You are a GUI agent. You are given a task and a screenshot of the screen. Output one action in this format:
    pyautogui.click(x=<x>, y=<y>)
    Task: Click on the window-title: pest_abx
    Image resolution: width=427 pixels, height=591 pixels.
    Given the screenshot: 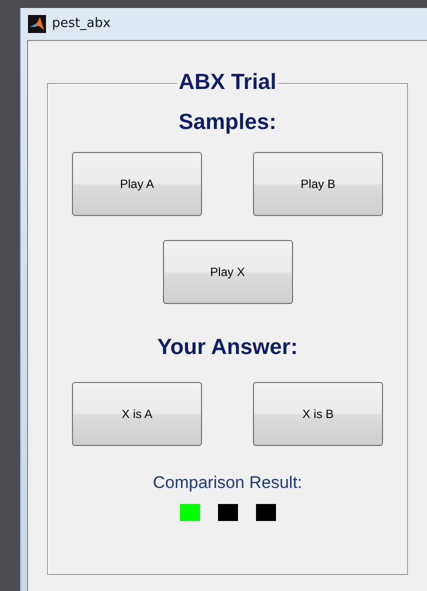 What is the action you would take?
    pyautogui.click(x=81, y=24)
    